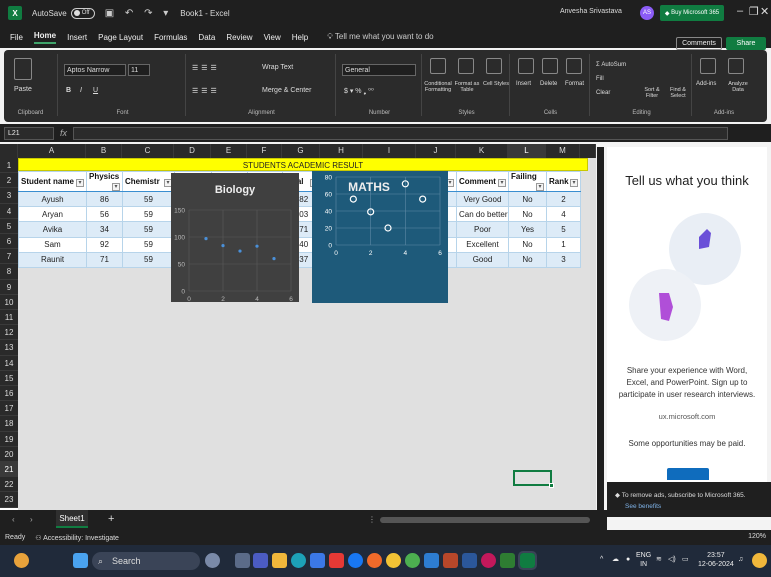 Image resolution: width=771 pixels, height=577 pixels. What do you see at coordinates (379, 70) in the screenshot?
I see `number-format-select: General` at bounding box center [379, 70].